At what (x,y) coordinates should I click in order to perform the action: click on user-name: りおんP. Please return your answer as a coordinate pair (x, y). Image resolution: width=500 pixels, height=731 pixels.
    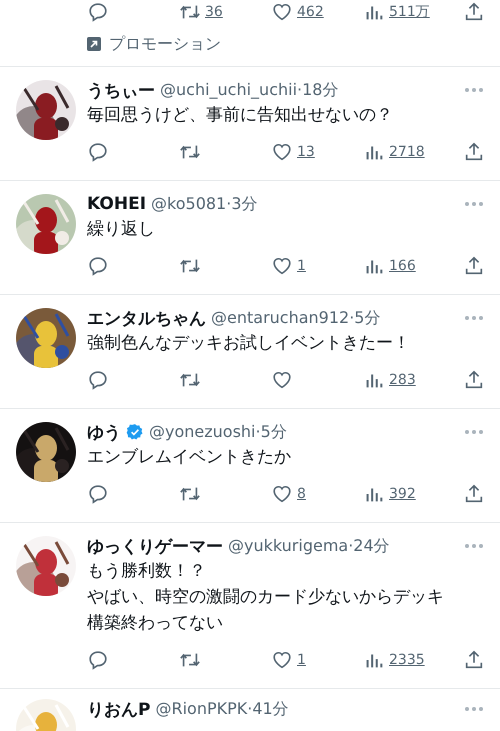
    Looking at the image, I should click on (118, 709).